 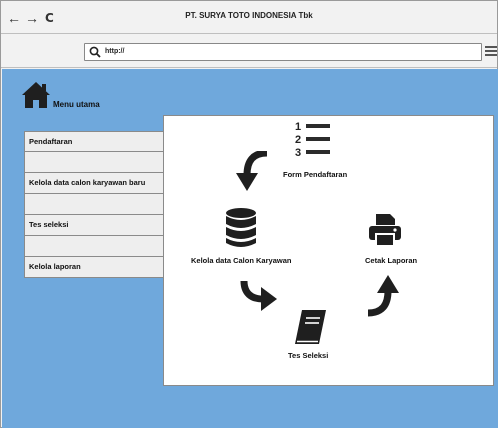 I want to click on sidebar-item-tes-seleksi: Tes seleksi, so click(x=94, y=225).